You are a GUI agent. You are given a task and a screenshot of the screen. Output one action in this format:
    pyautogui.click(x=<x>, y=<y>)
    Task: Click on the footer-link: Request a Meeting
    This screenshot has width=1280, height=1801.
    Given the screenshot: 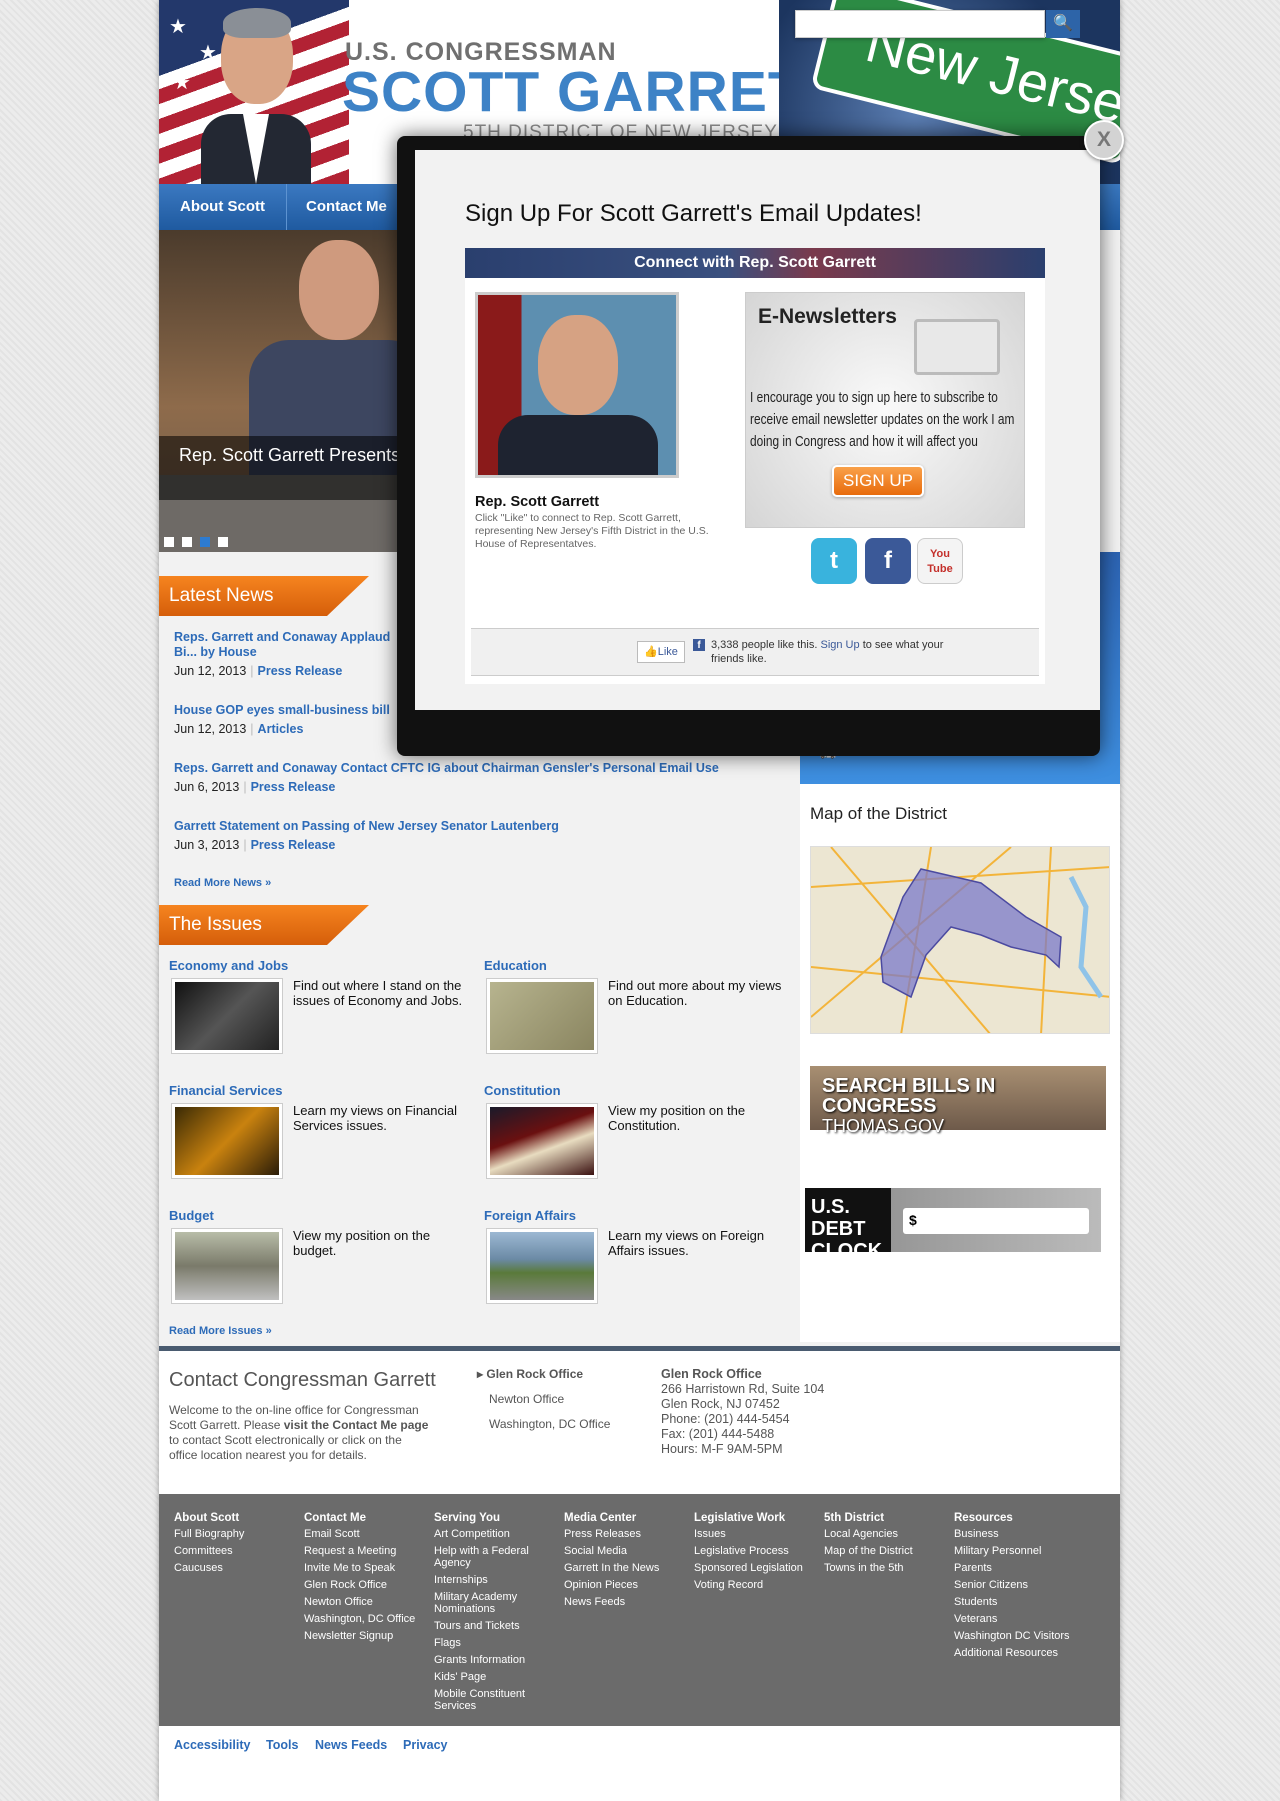 What is the action you would take?
    pyautogui.click(x=366, y=1551)
    